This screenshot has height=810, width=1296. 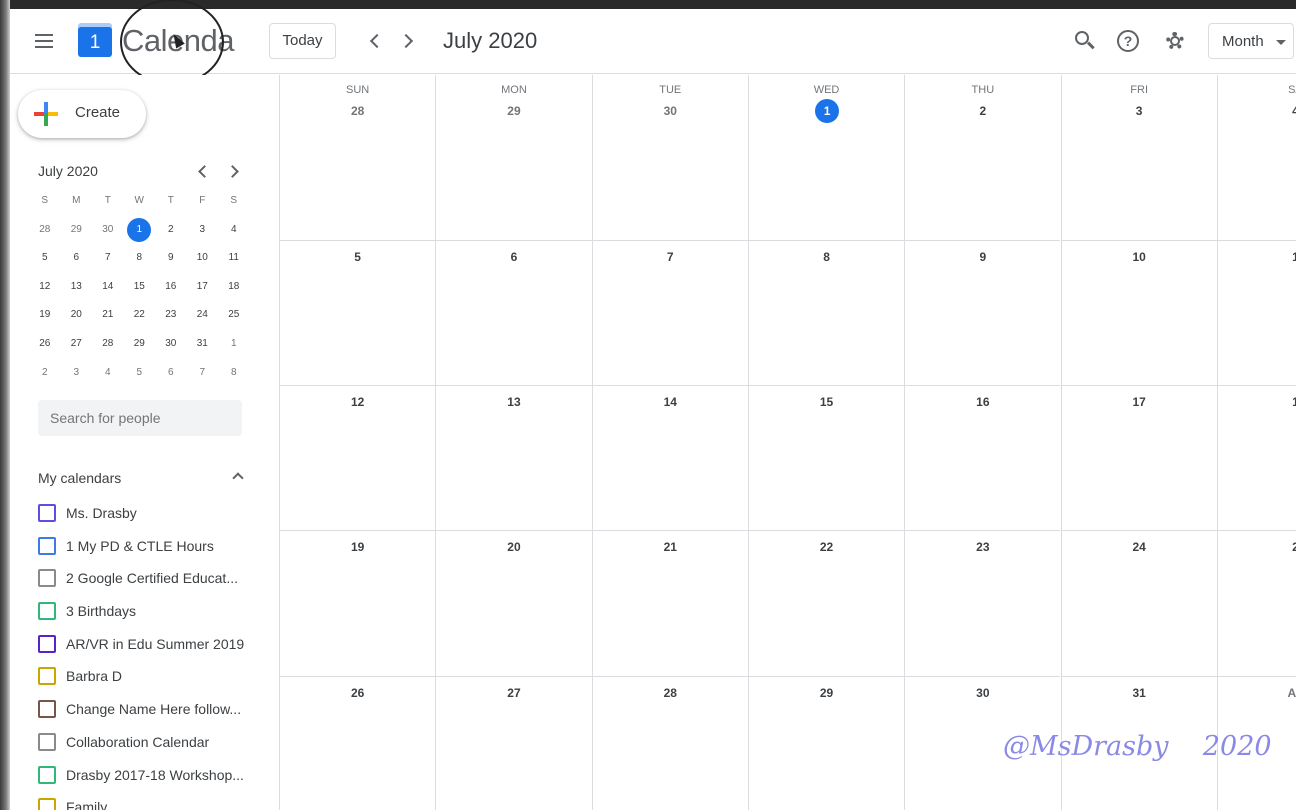 What do you see at coordinates (77, 315) in the screenshot?
I see `mini-day: 20` at bounding box center [77, 315].